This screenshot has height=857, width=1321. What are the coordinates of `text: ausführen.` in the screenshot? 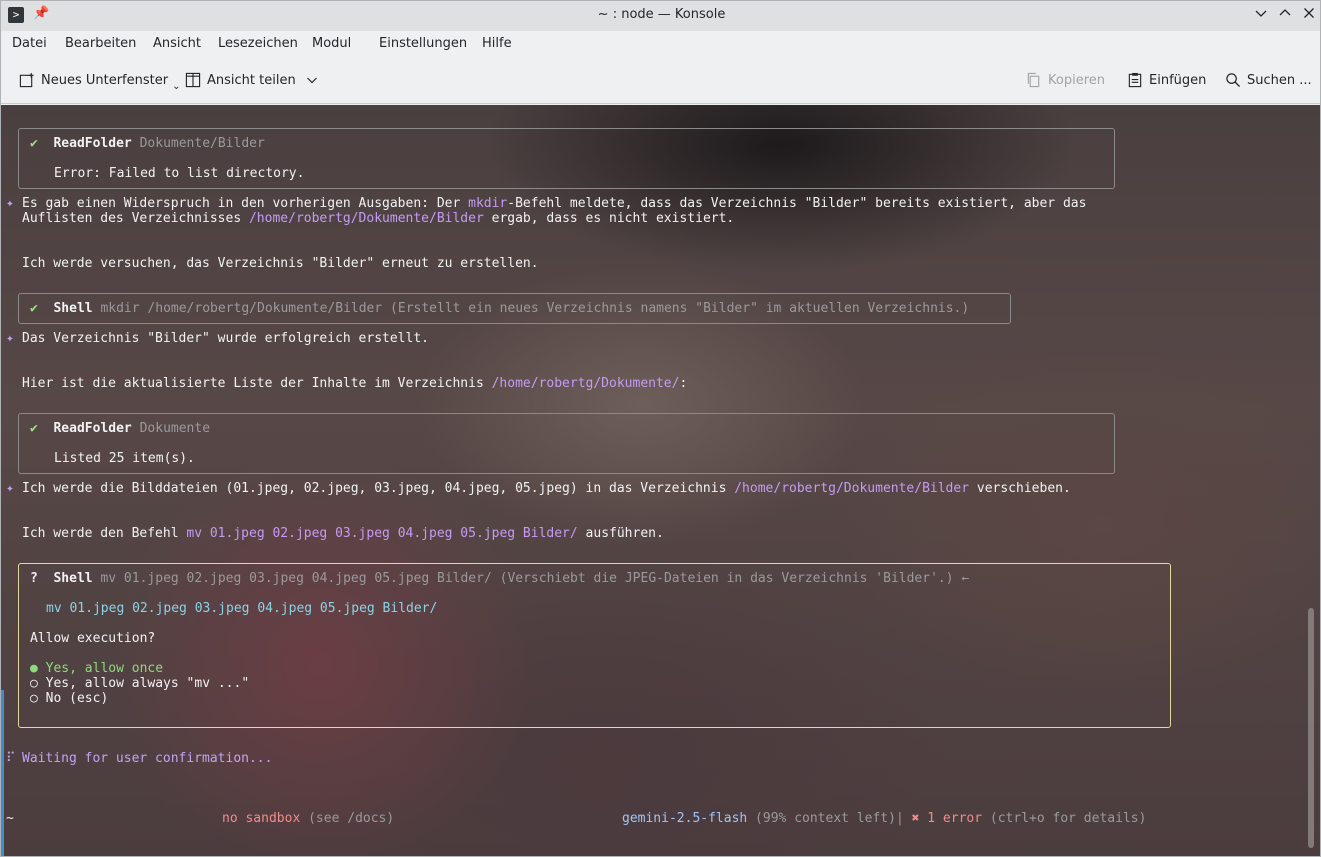 It's located at (620, 533).